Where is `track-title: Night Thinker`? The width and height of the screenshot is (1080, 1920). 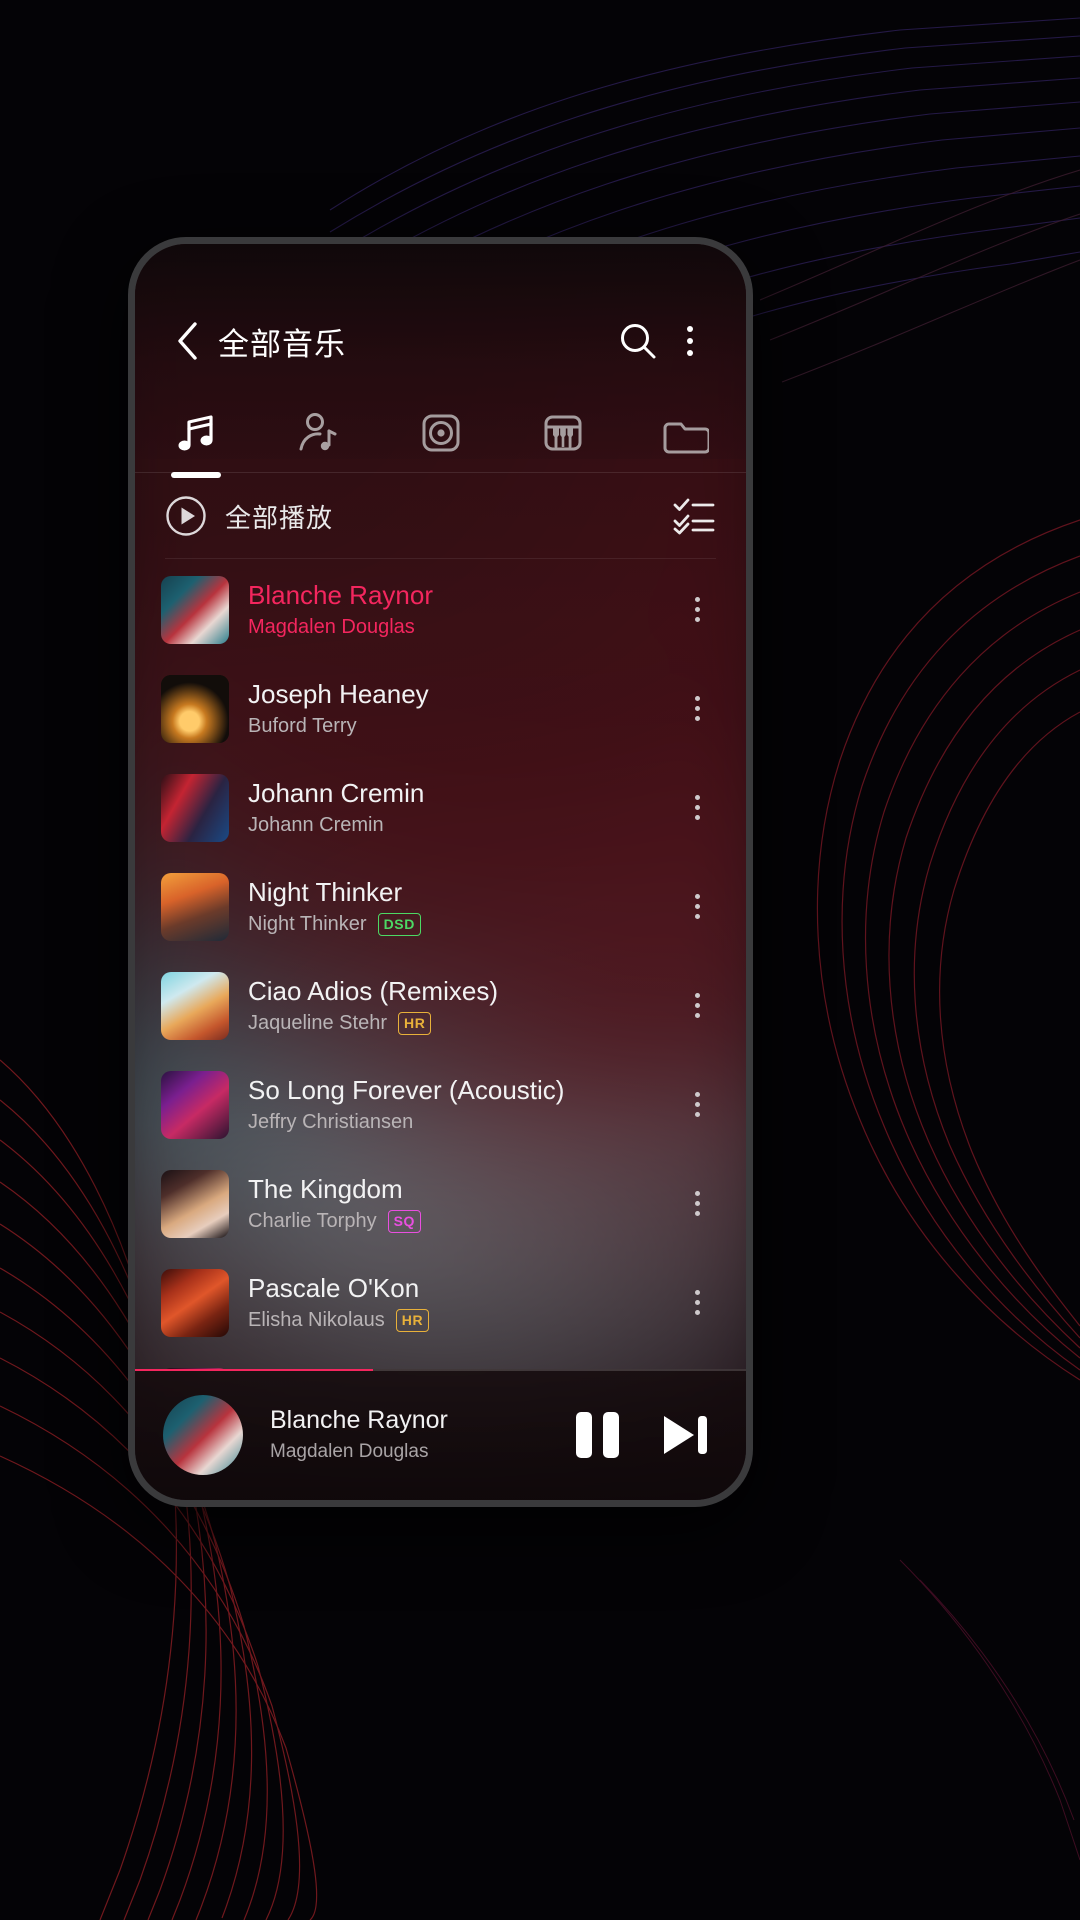 track-title: Night Thinker is located at coordinates (325, 892).